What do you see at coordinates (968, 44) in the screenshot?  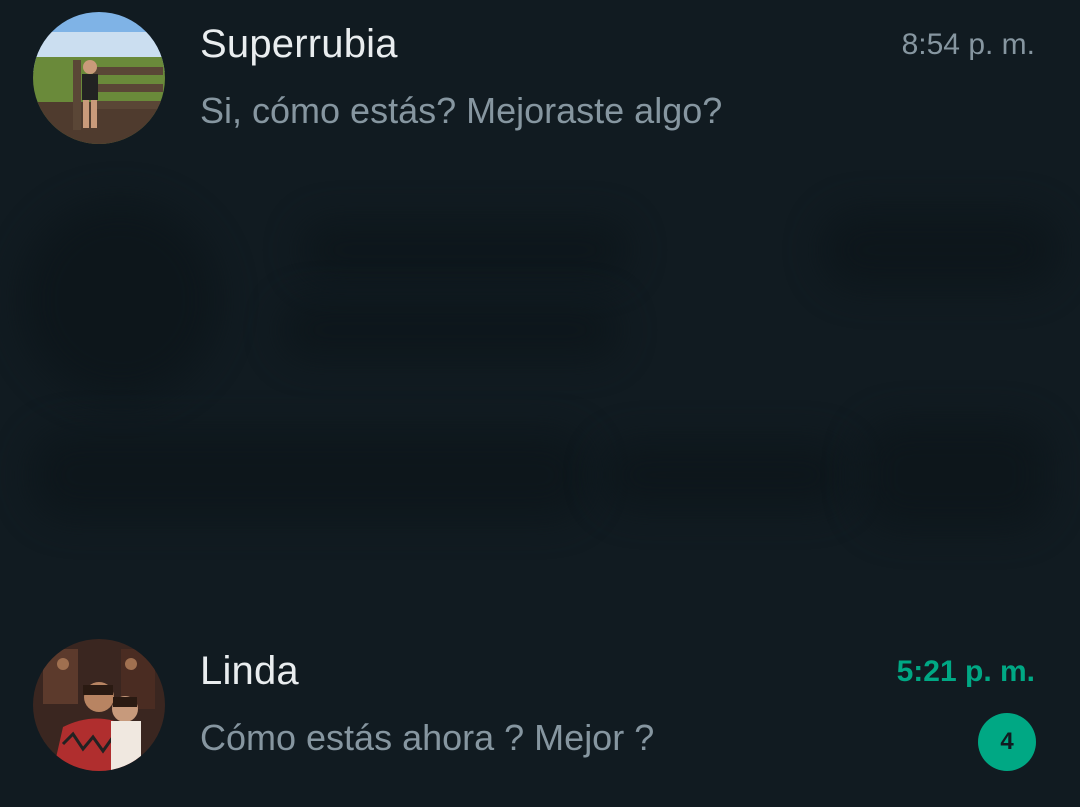 I see `message-time: 8:54 p. m.` at bounding box center [968, 44].